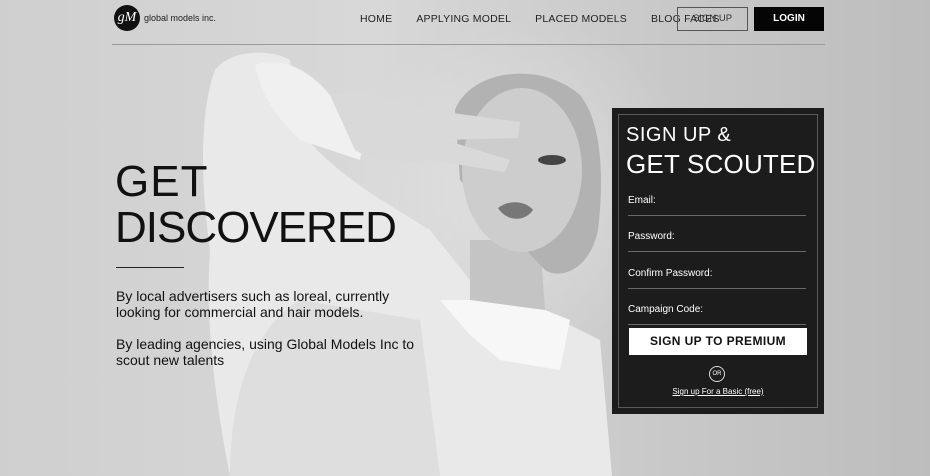 This screenshot has height=476, width=930. What do you see at coordinates (162, 181) in the screenshot?
I see `headline-line1: GET` at bounding box center [162, 181].